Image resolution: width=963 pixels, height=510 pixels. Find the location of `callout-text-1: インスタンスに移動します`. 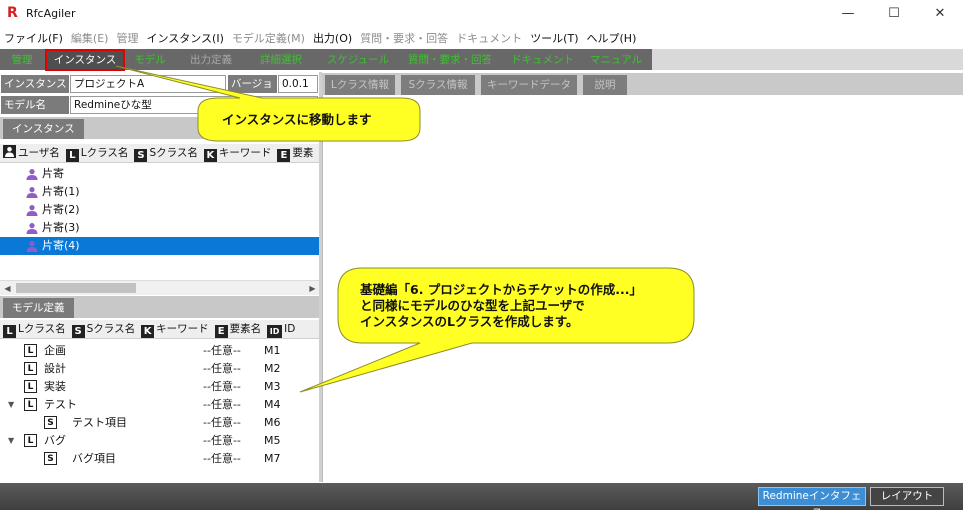

callout-text-1: インスタンスに移動します is located at coordinates (297, 119).